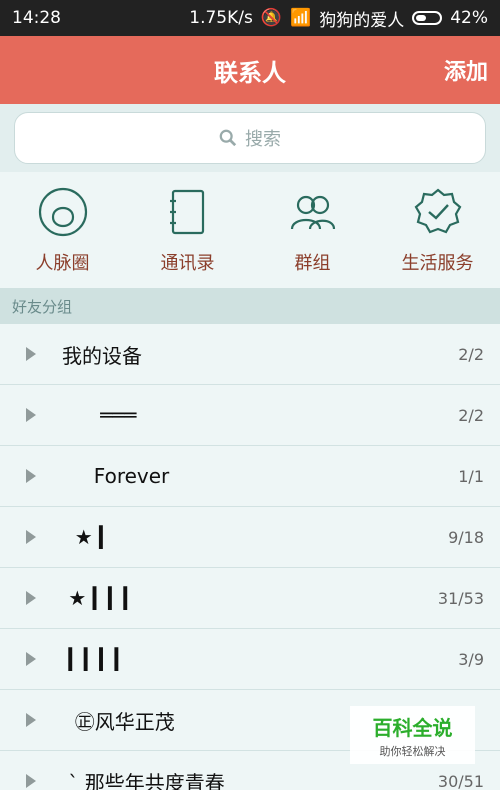 The image size is (500, 790). I want to click on list-item: ▎▎▎▎ 3/9, so click(250, 659).